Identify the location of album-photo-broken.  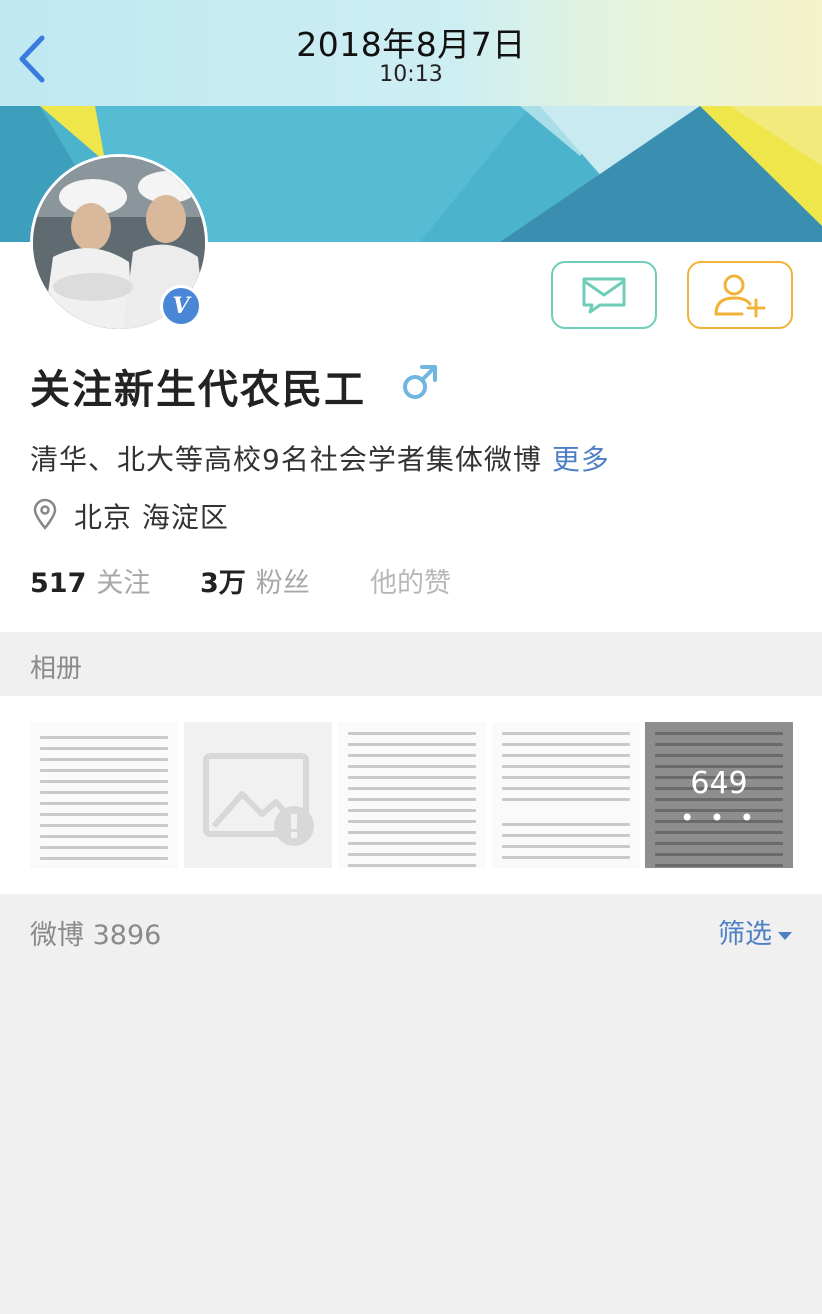
(258, 795).